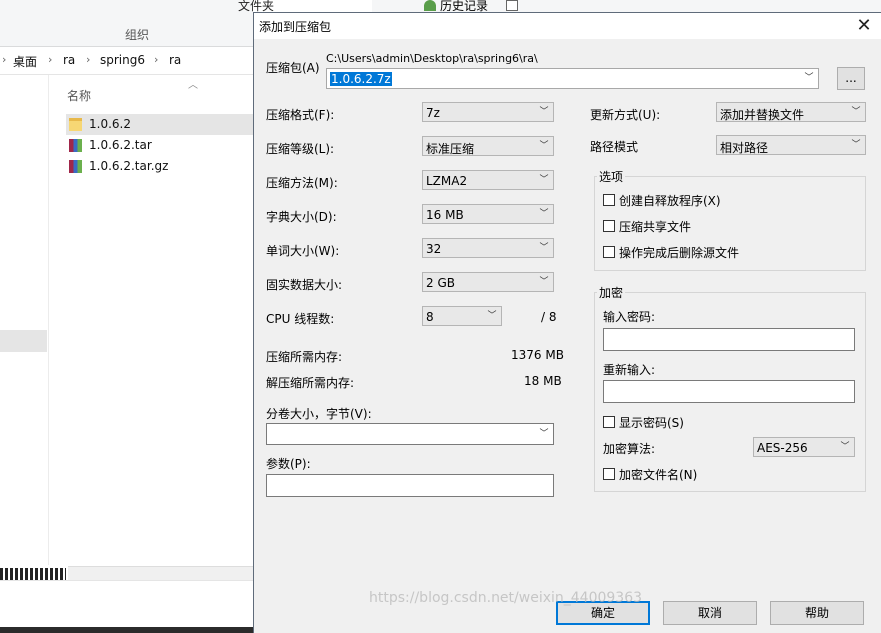 This screenshot has height=633, width=881. I want to click on breadcrumb: › 桌面 › ra › spring6 › ra, so click(126, 61).